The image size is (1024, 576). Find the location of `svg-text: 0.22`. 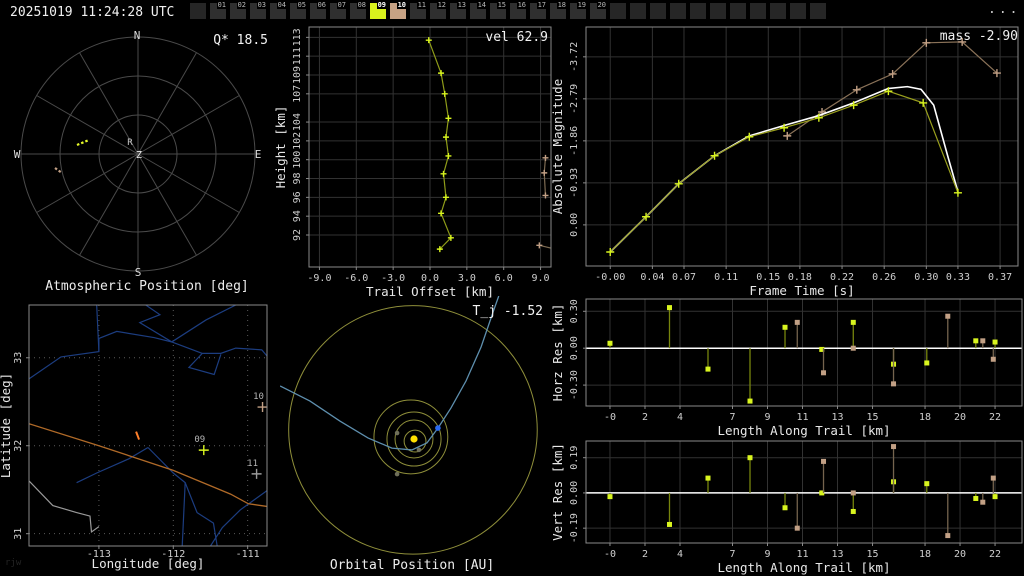

svg-text: 0.22 is located at coordinates (842, 277).